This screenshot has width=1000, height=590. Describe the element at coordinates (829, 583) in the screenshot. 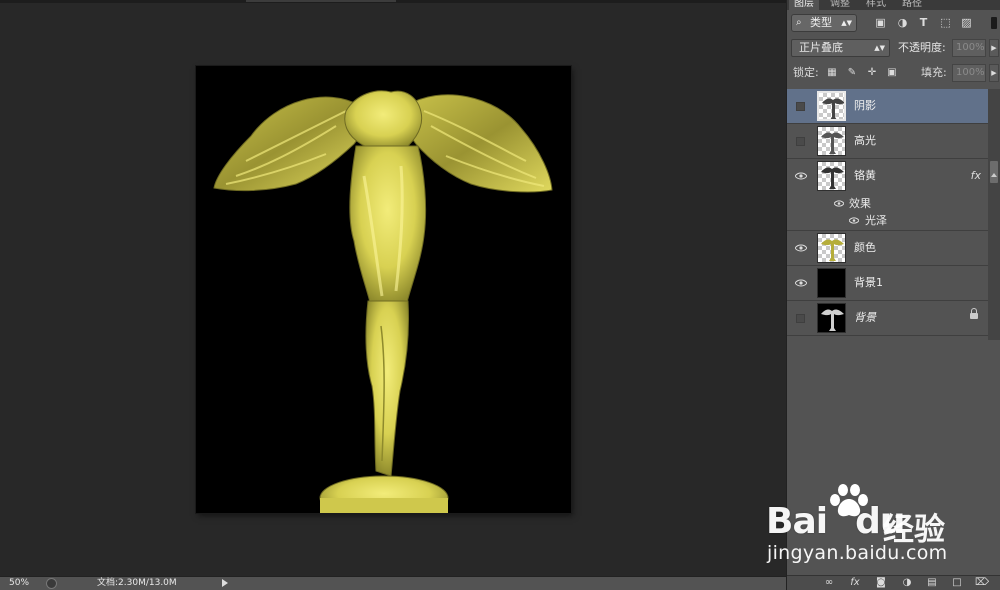

I see `link-layers-icon: ∞` at that location.